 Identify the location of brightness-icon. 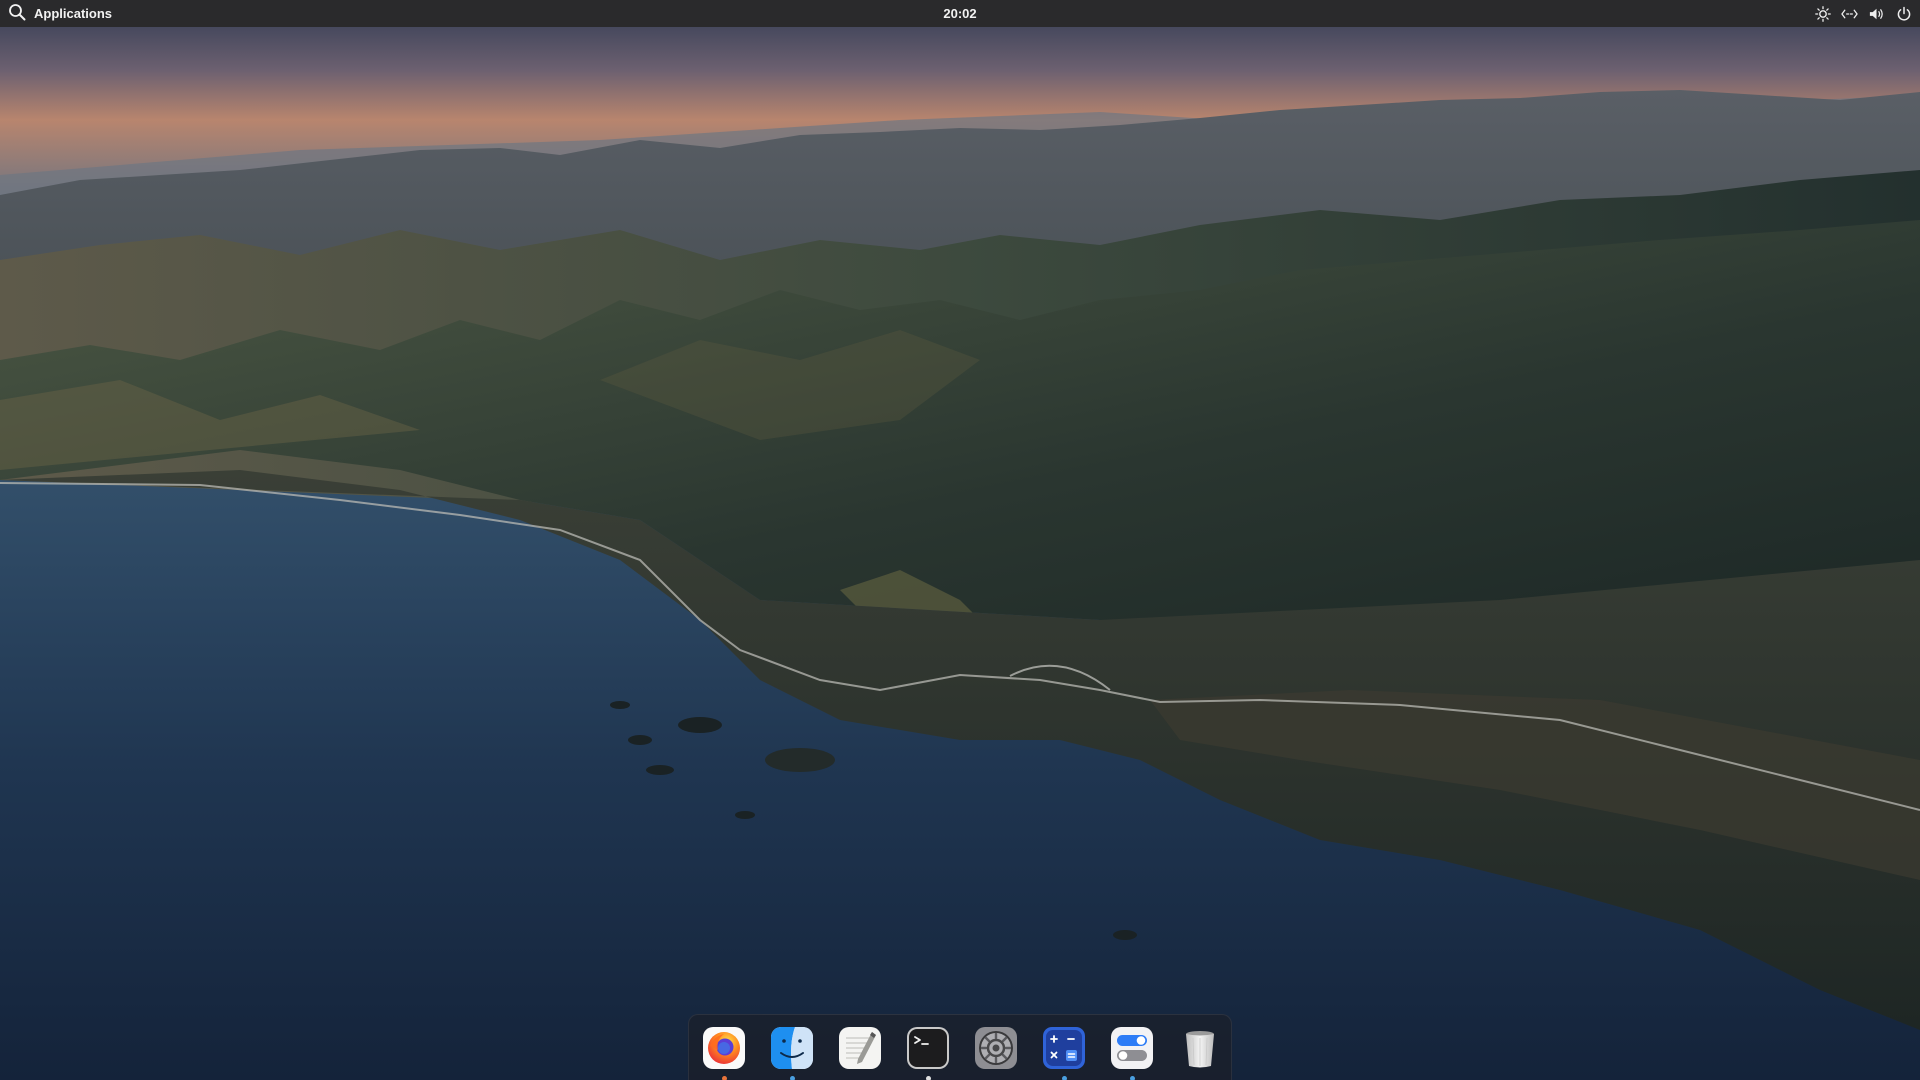
(1822, 13).